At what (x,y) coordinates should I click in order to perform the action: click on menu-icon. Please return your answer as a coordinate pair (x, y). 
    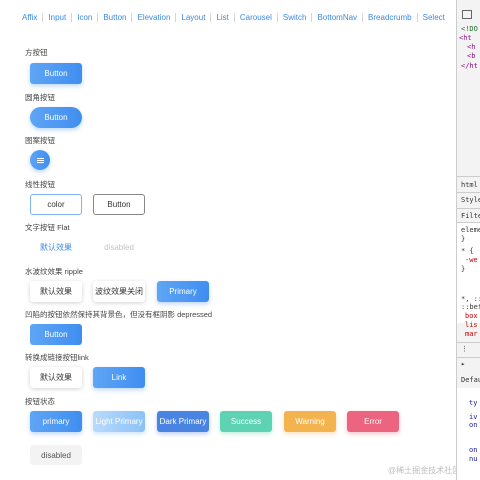
    Looking at the image, I should click on (40, 160).